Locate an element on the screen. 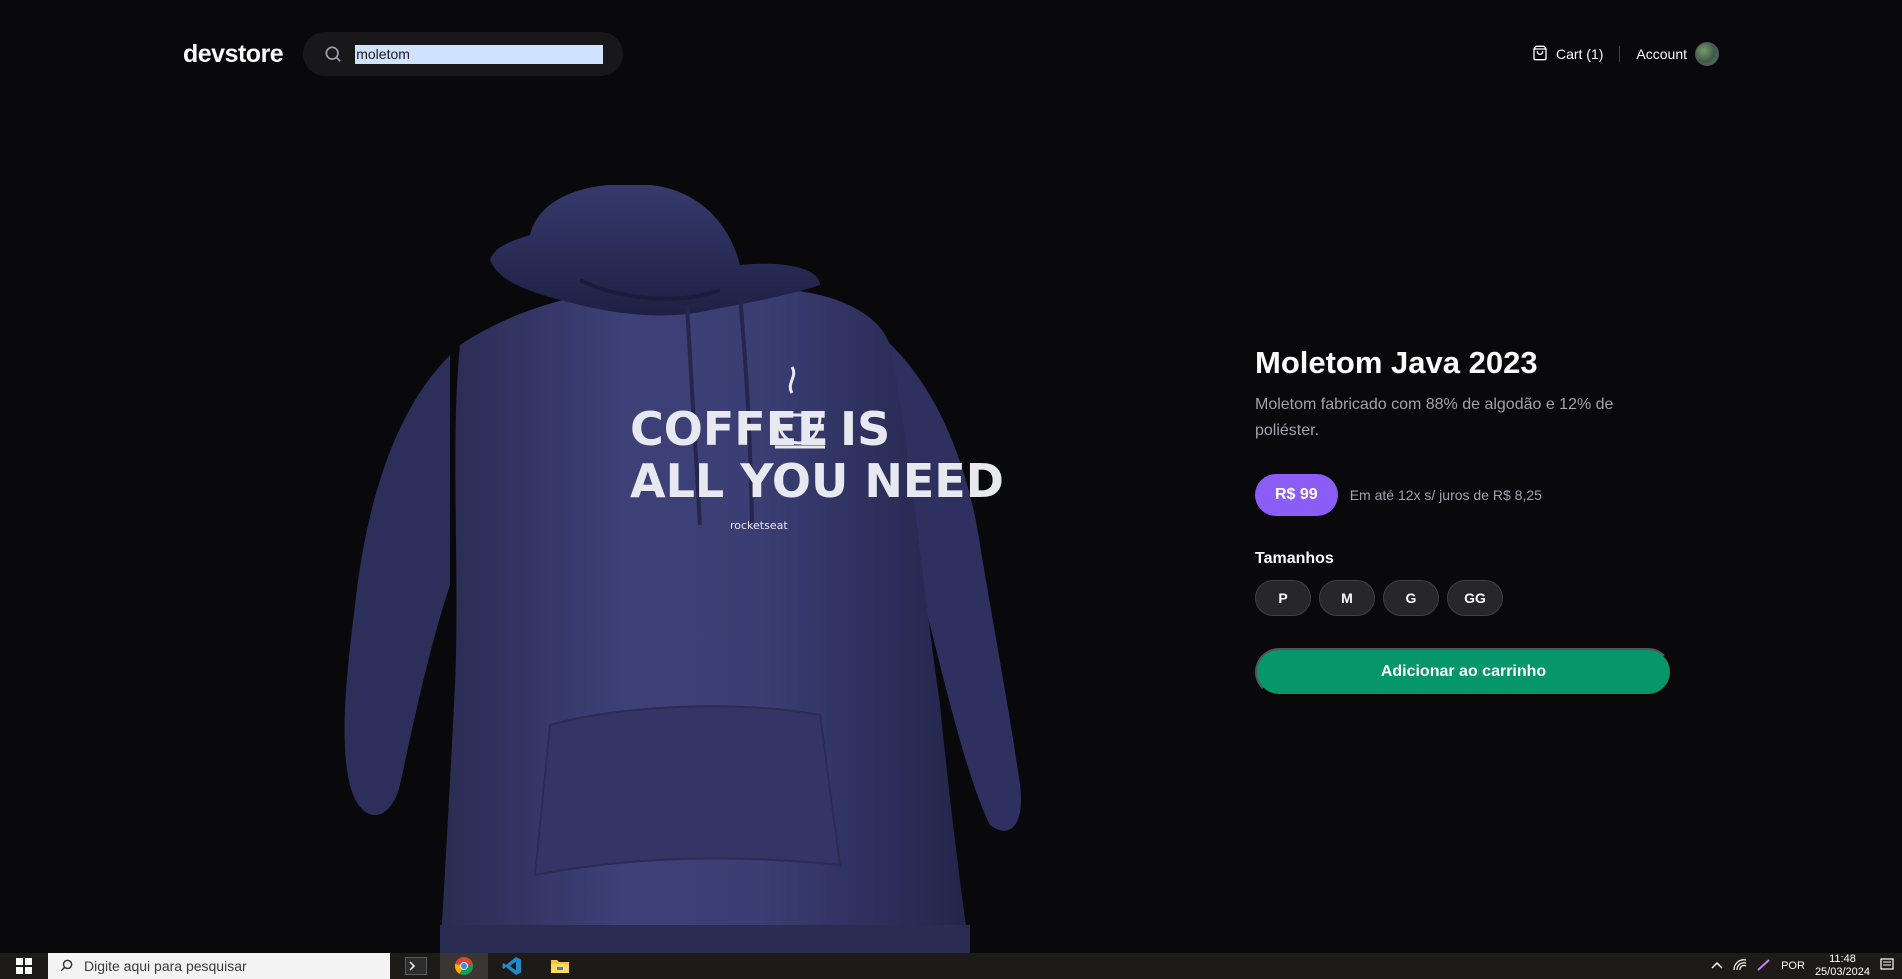  taskbar-search-placeholder: Digite aqui para pesquisar is located at coordinates (165, 966).